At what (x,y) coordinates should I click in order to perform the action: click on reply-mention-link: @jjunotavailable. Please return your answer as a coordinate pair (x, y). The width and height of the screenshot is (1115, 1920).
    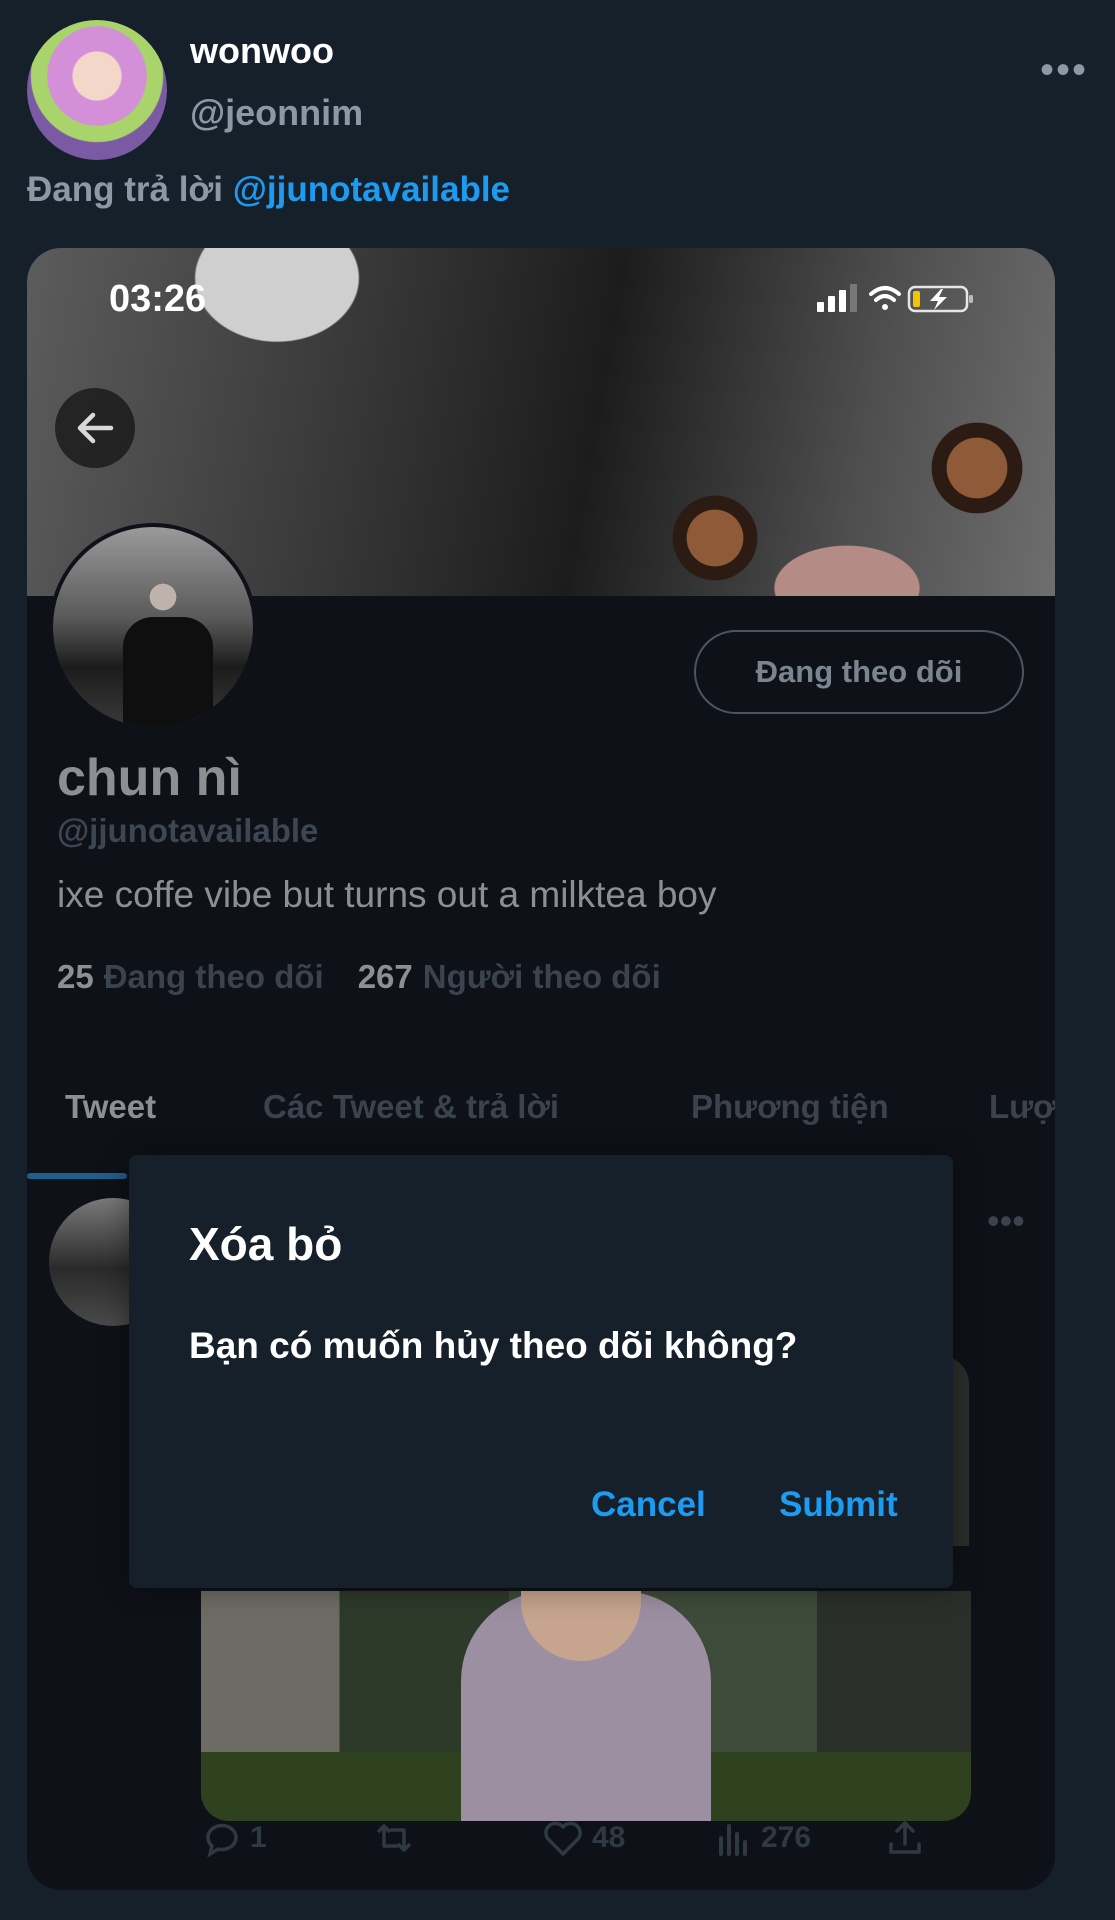
    Looking at the image, I should click on (371, 189).